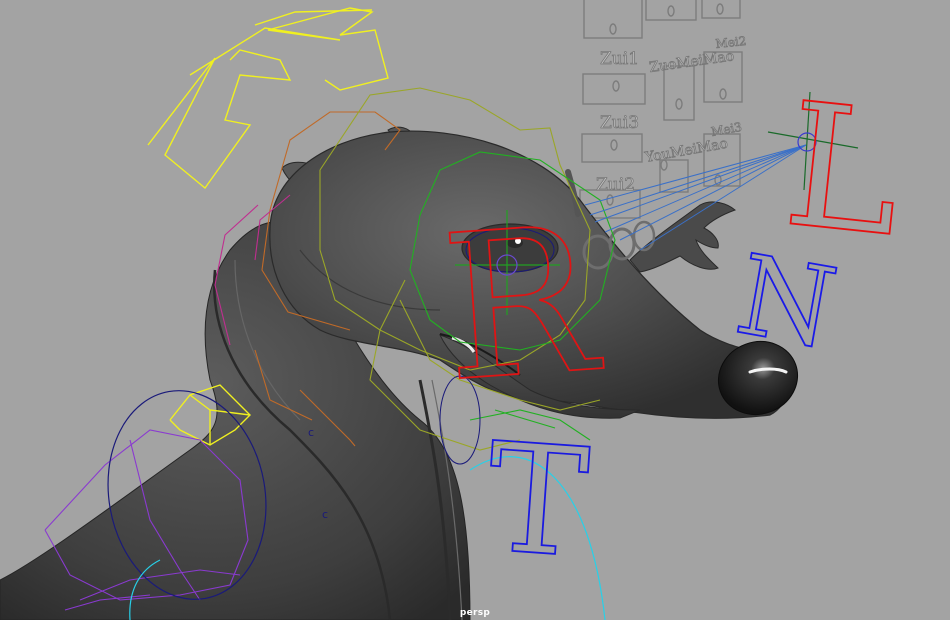  I want to click on n-control: N, so click(786, 301).